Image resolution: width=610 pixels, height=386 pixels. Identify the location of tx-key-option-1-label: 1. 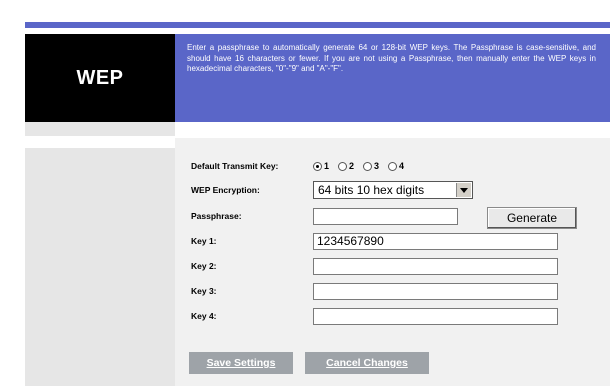
(327, 166).